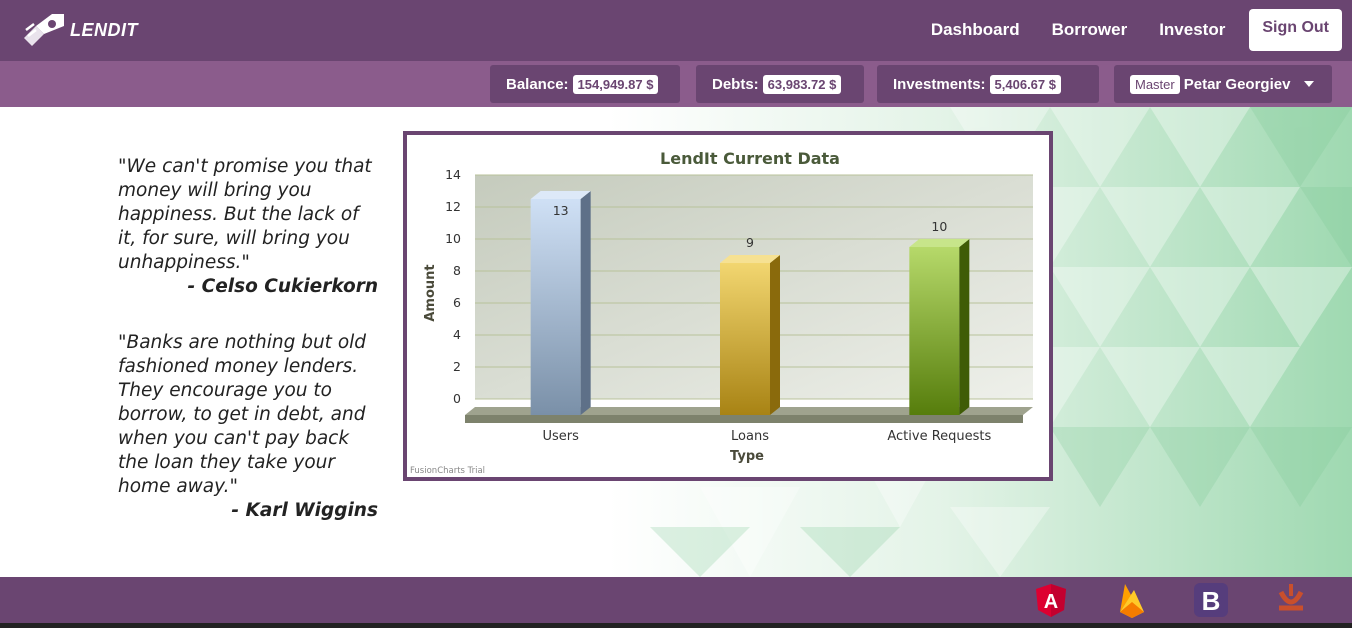  I want to click on x-tick-label: Loans, so click(750, 436).